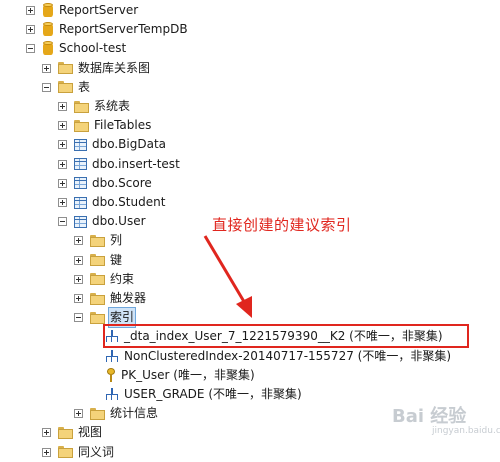 This screenshot has height=462, width=500. What do you see at coordinates (282, 225) in the screenshot?
I see `annotation-text: 直接创建的建议索引` at bounding box center [282, 225].